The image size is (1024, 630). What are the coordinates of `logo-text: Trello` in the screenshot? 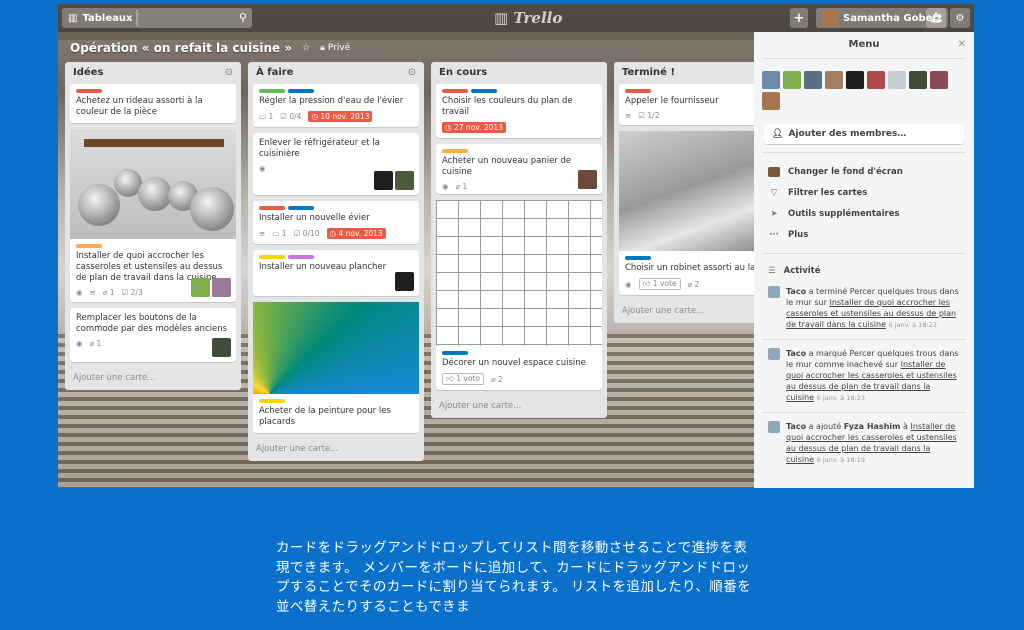 It's located at (538, 18).